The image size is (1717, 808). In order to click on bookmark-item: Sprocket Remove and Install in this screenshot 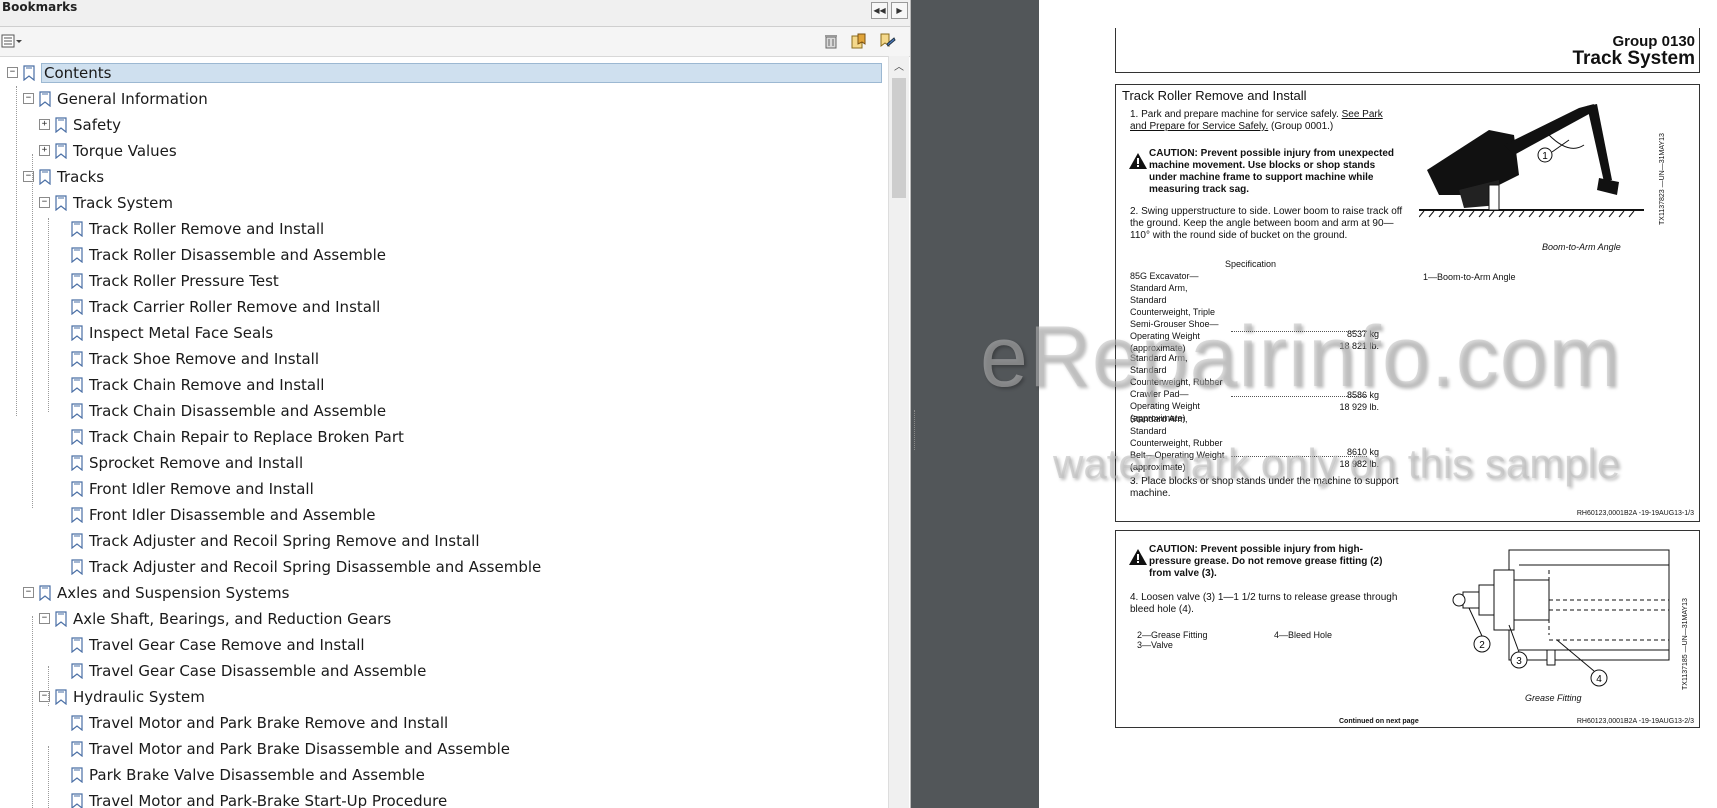, I will do `click(444, 463)`.